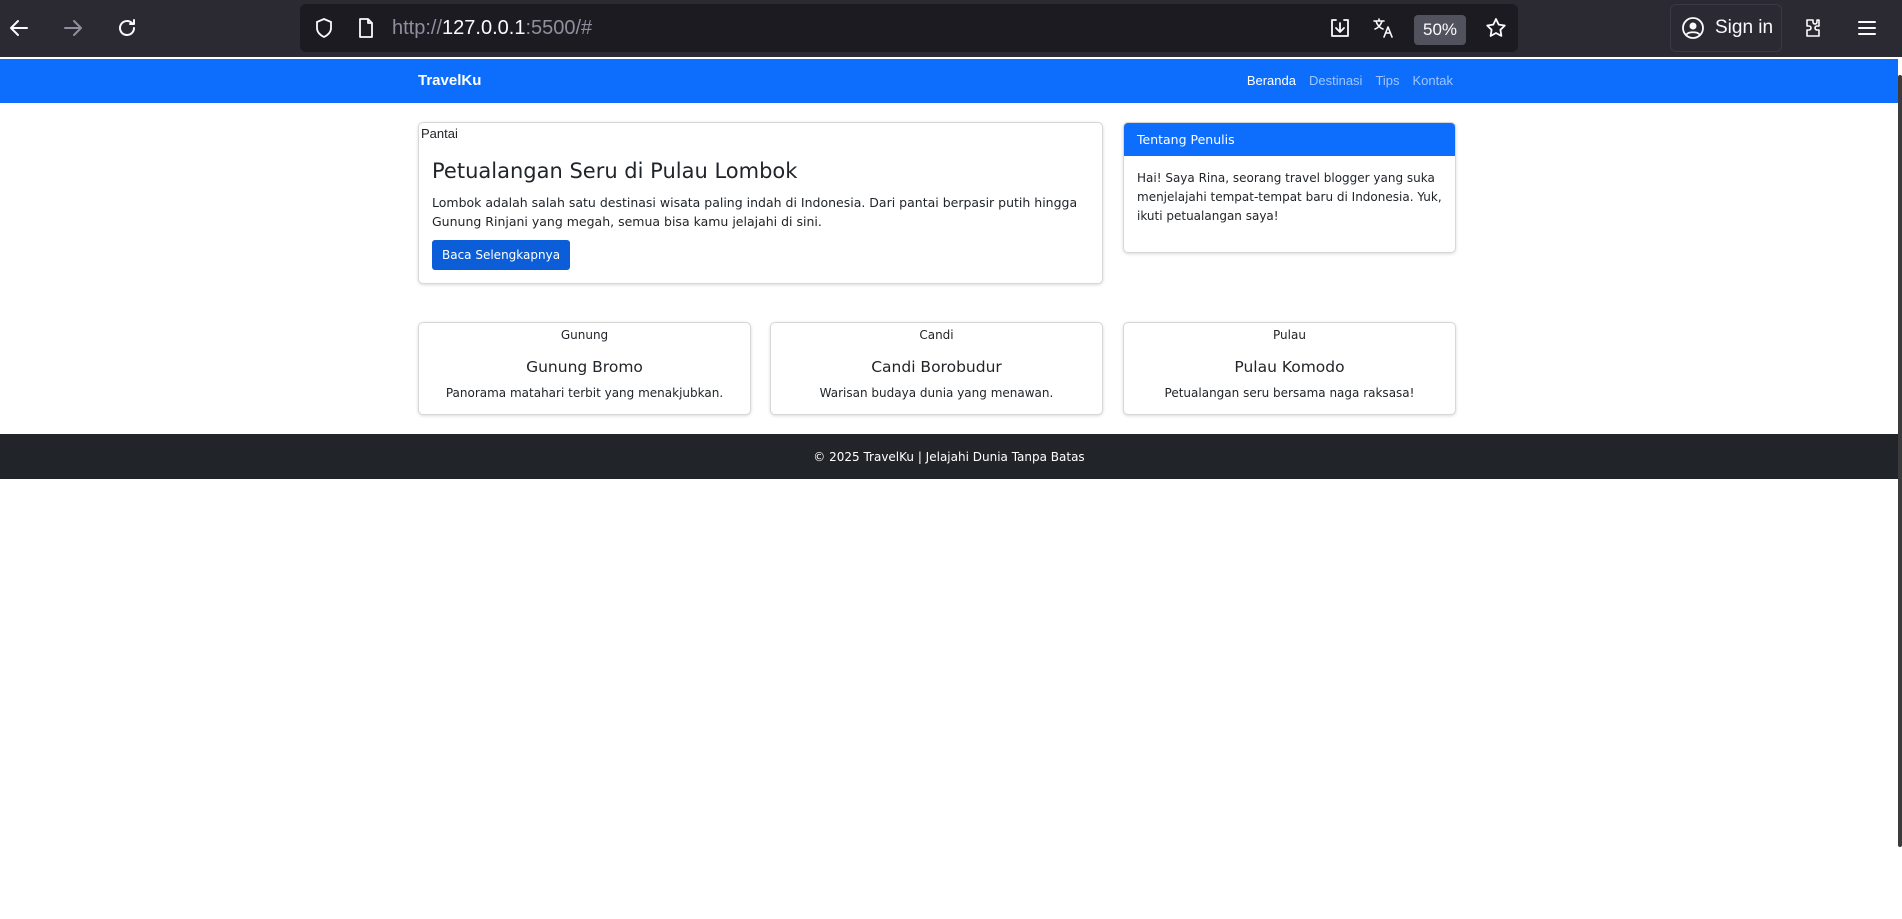  I want to click on menu-button, so click(1867, 28).